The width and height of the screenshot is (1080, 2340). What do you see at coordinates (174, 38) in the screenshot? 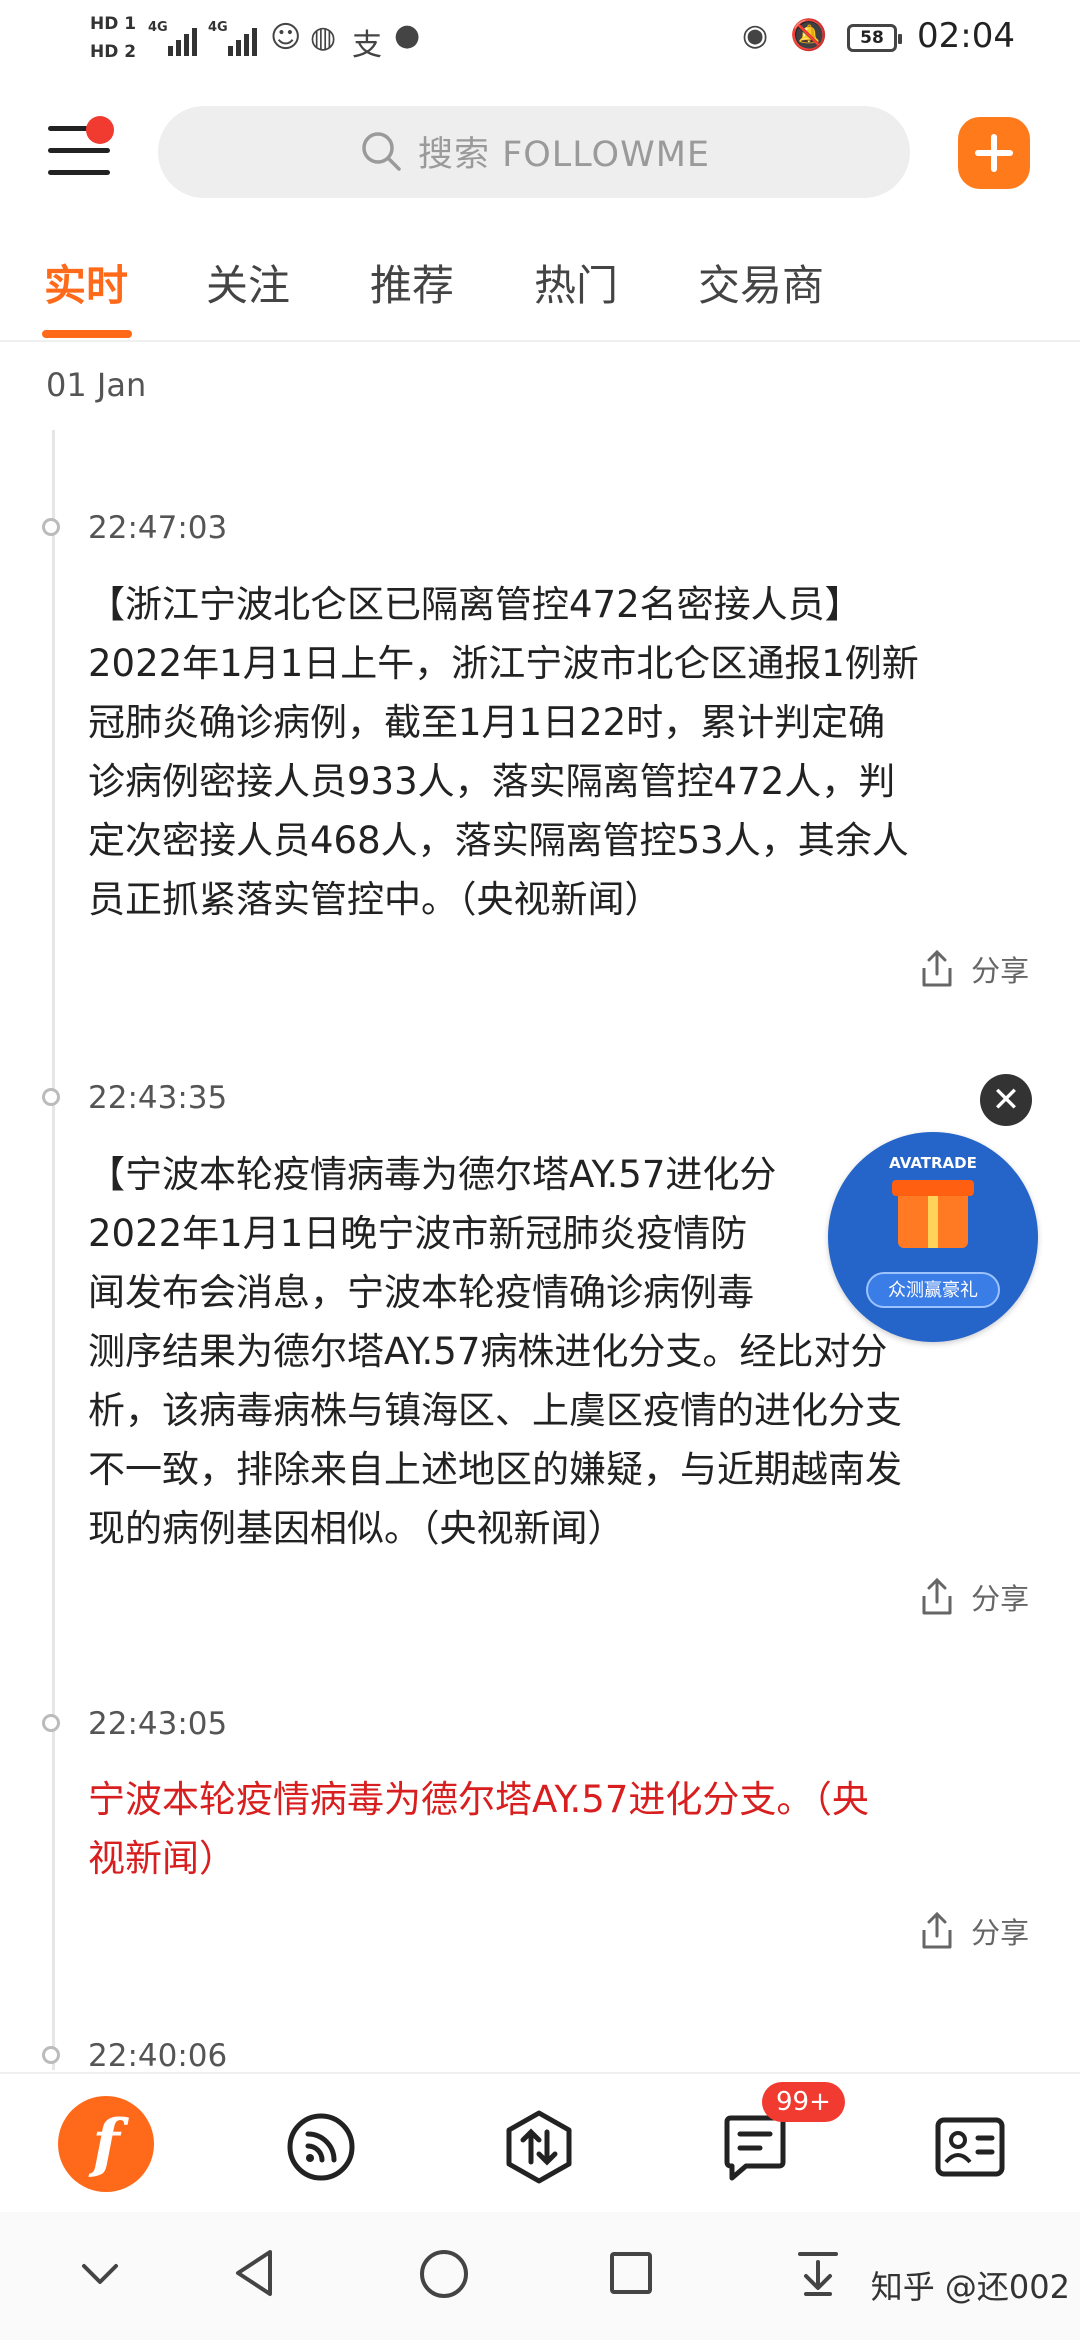
I see `signal-icon: 4G` at bounding box center [174, 38].